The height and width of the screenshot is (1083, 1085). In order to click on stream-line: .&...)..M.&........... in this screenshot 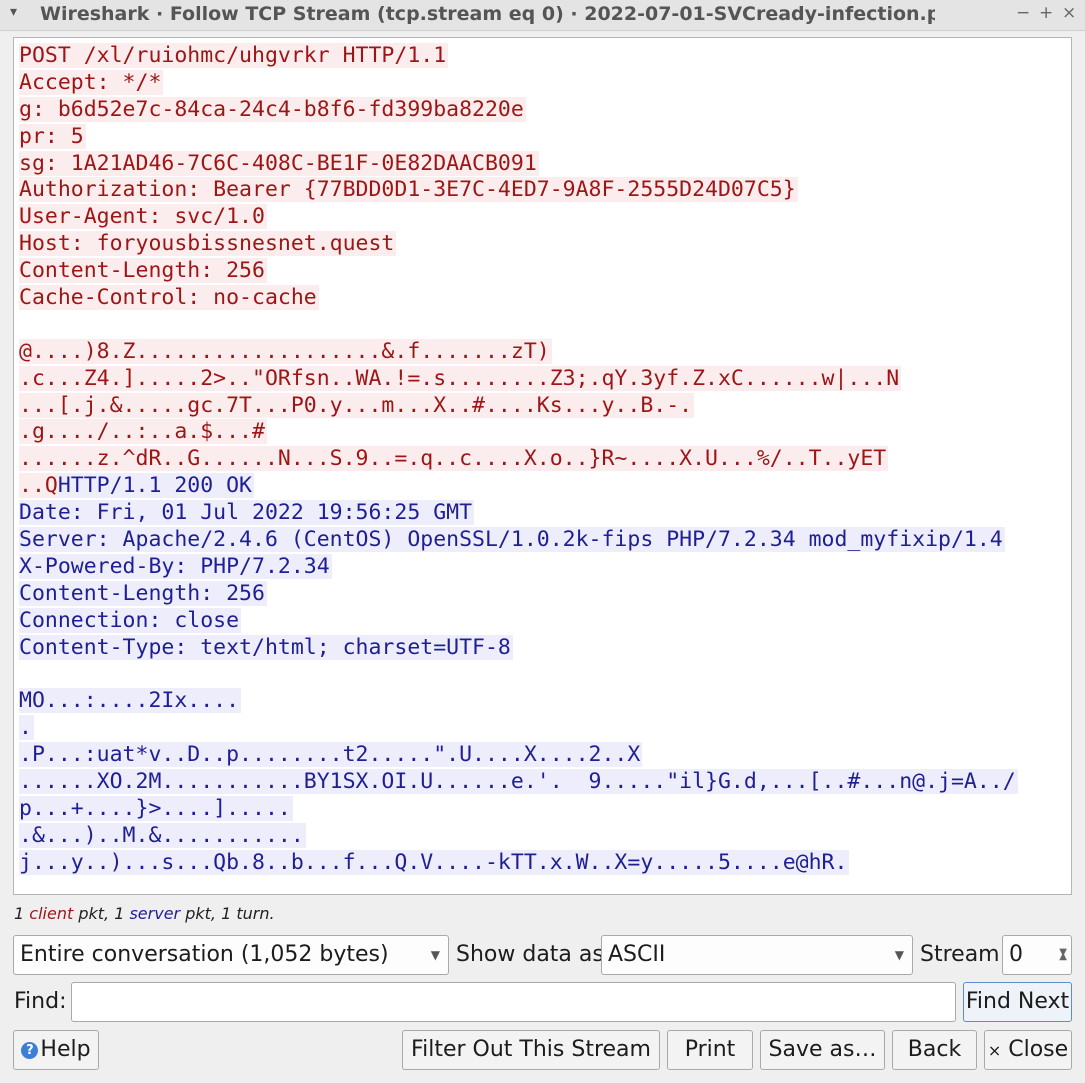, I will do `click(545, 836)`.